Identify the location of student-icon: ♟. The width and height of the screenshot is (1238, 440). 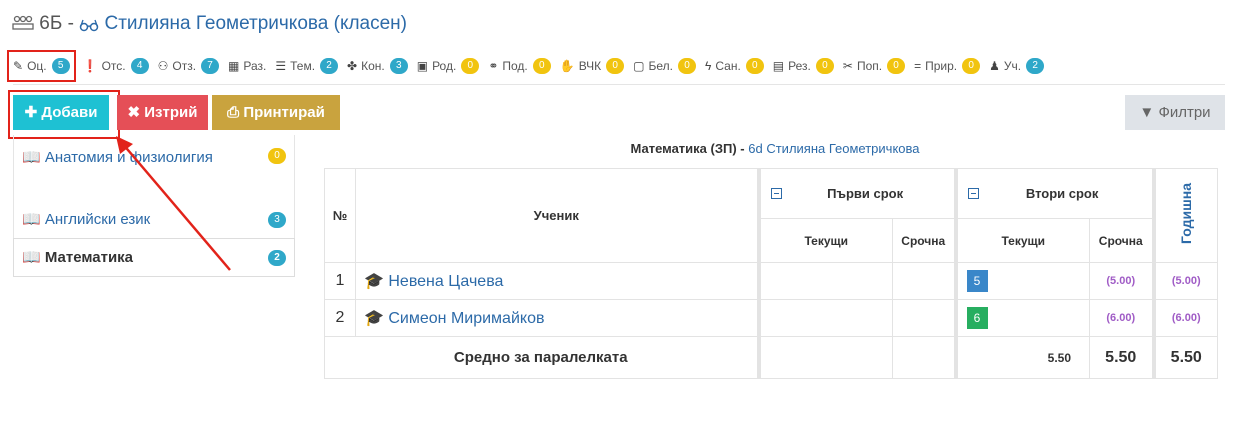
(994, 66).